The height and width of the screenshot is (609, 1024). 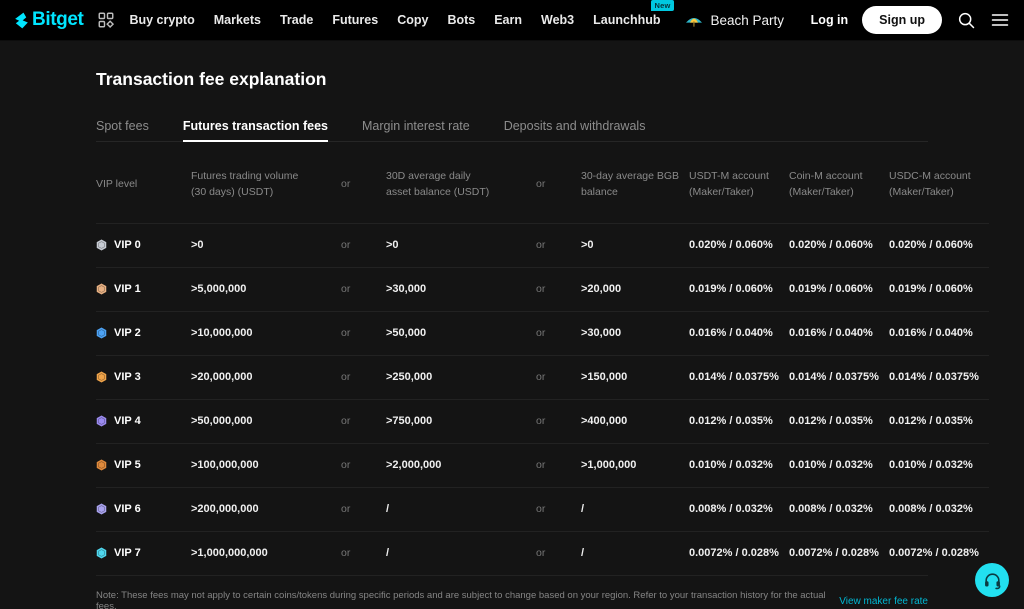 I want to click on nav-link-earn: Earn, so click(x=508, y=20).